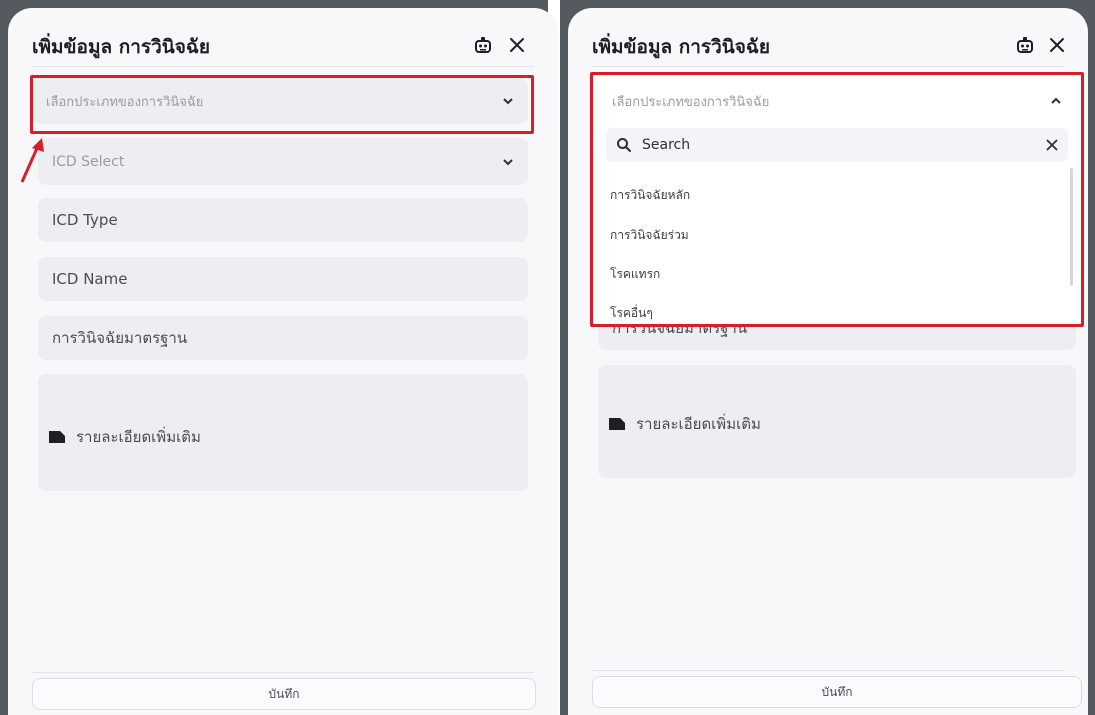 The width and height of the screenshot is (1095, 715). I want to click on standard-diagnosis-field: การวินิจฉัยมาตรฐาน, so click(283, 338).